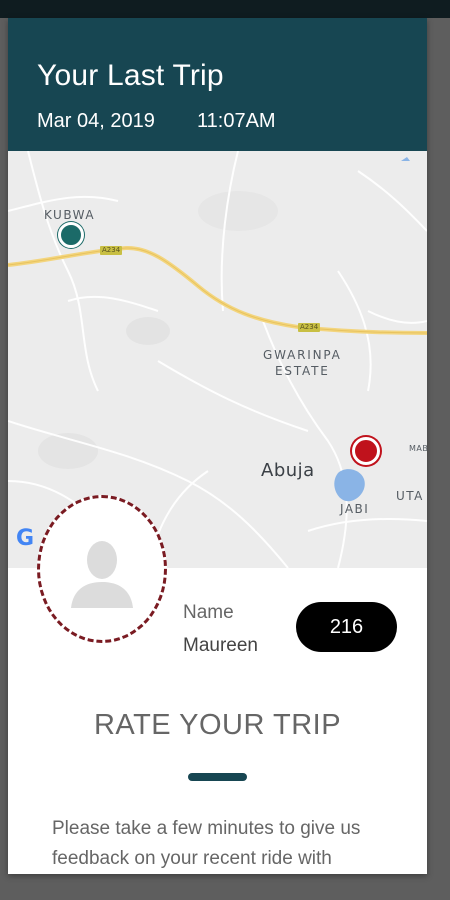 Image resolution: width=450 pixels, height=900 pixels. Describe the element at coordinates (236, 121) in the screenshot. I see `trip-time: 11:07AM` at that location.